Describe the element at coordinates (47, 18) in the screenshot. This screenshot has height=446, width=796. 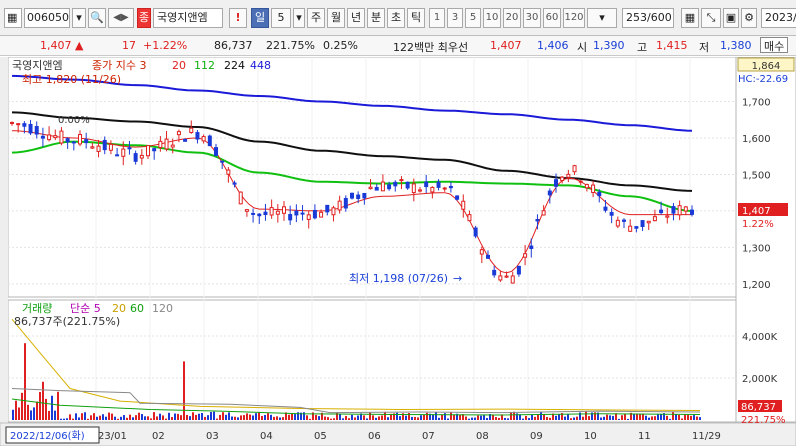
I see `stock-code-input: 006050` at that location.